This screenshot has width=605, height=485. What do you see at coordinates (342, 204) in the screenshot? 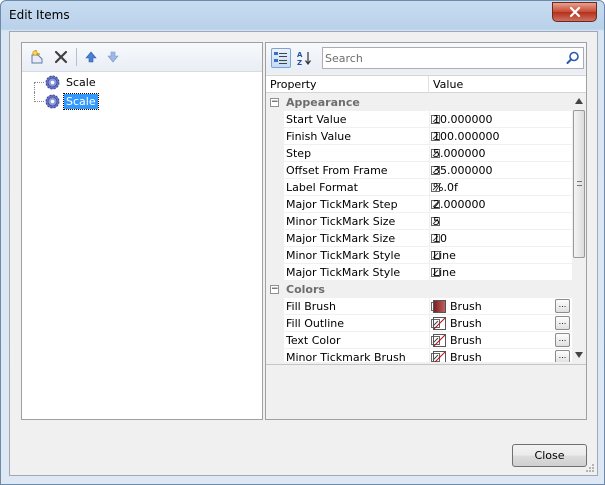
I see `property-name: Major TickMark Step` at bounding box center [342, 204].